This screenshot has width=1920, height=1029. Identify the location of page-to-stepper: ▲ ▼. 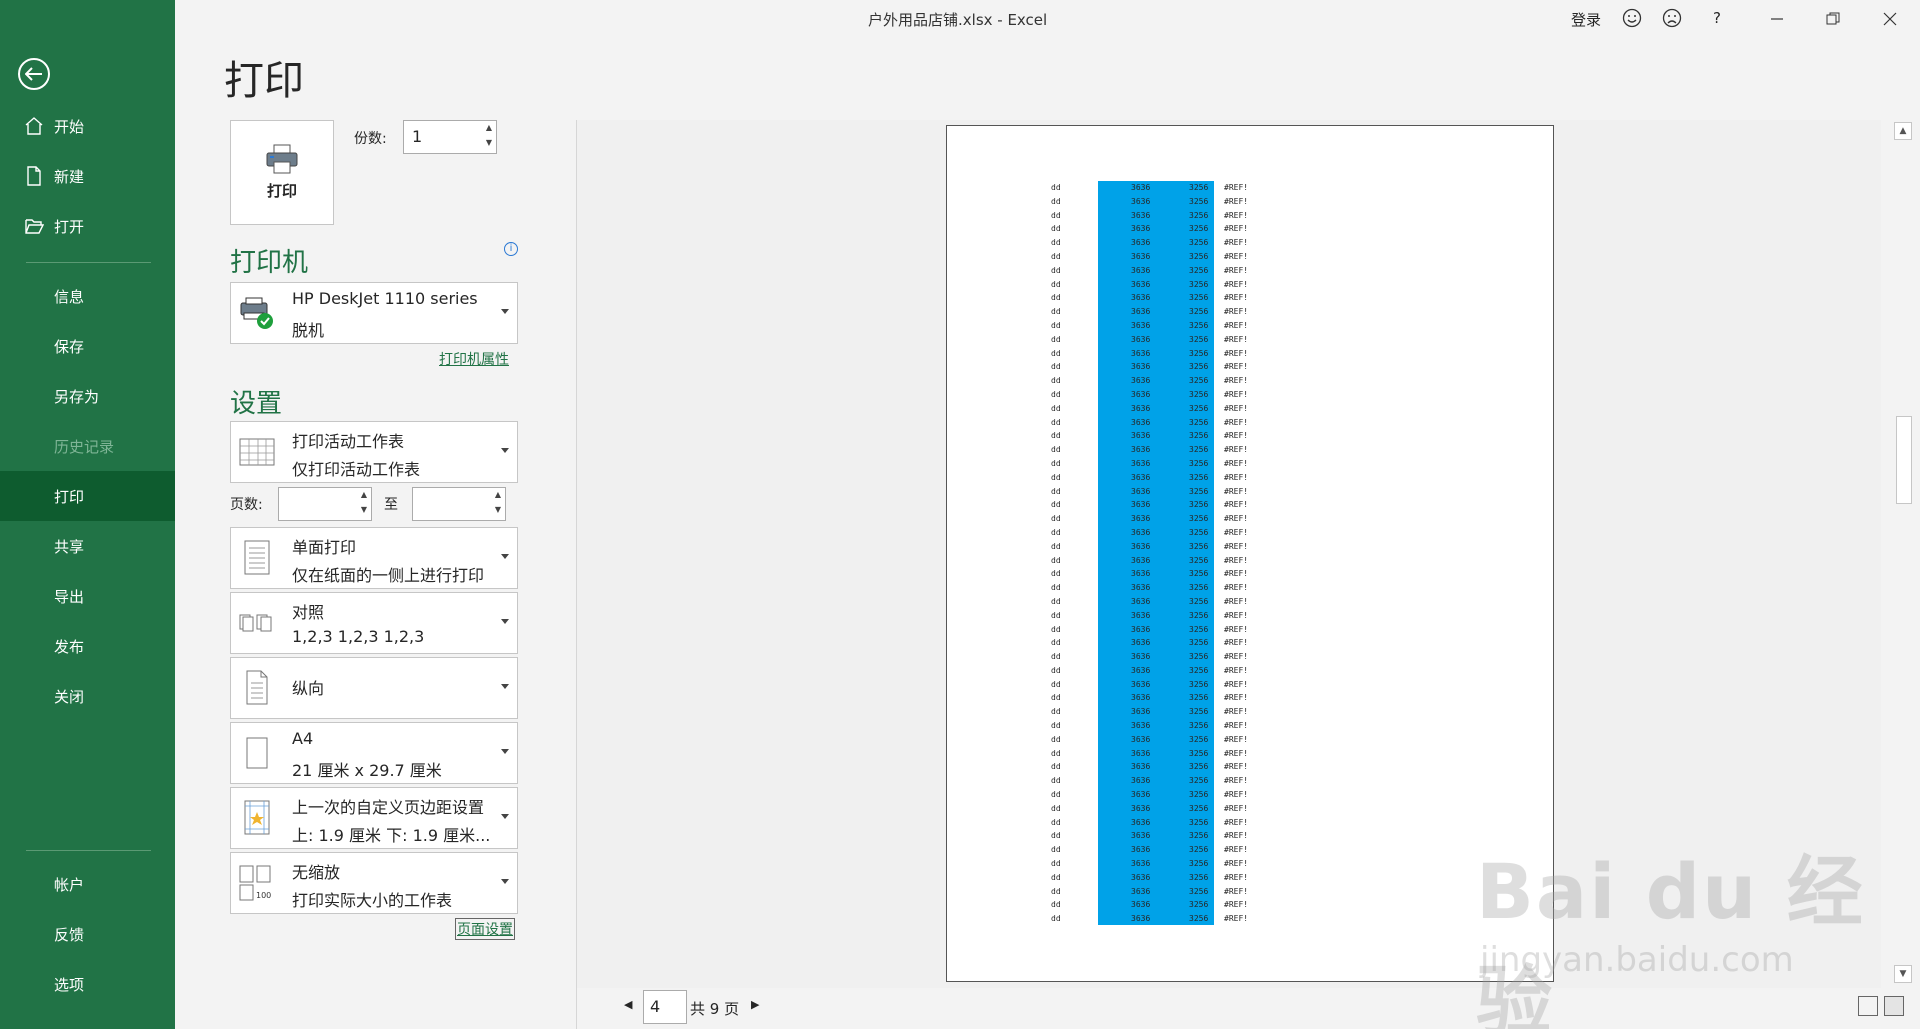
(459, 504).